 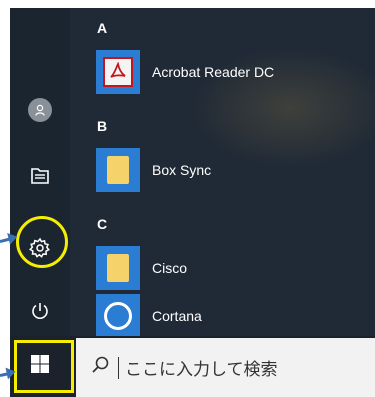 What do you see at coordinates (118, 367) in the screenshot?
I see `text-caret` at bounding box center [118, 367].